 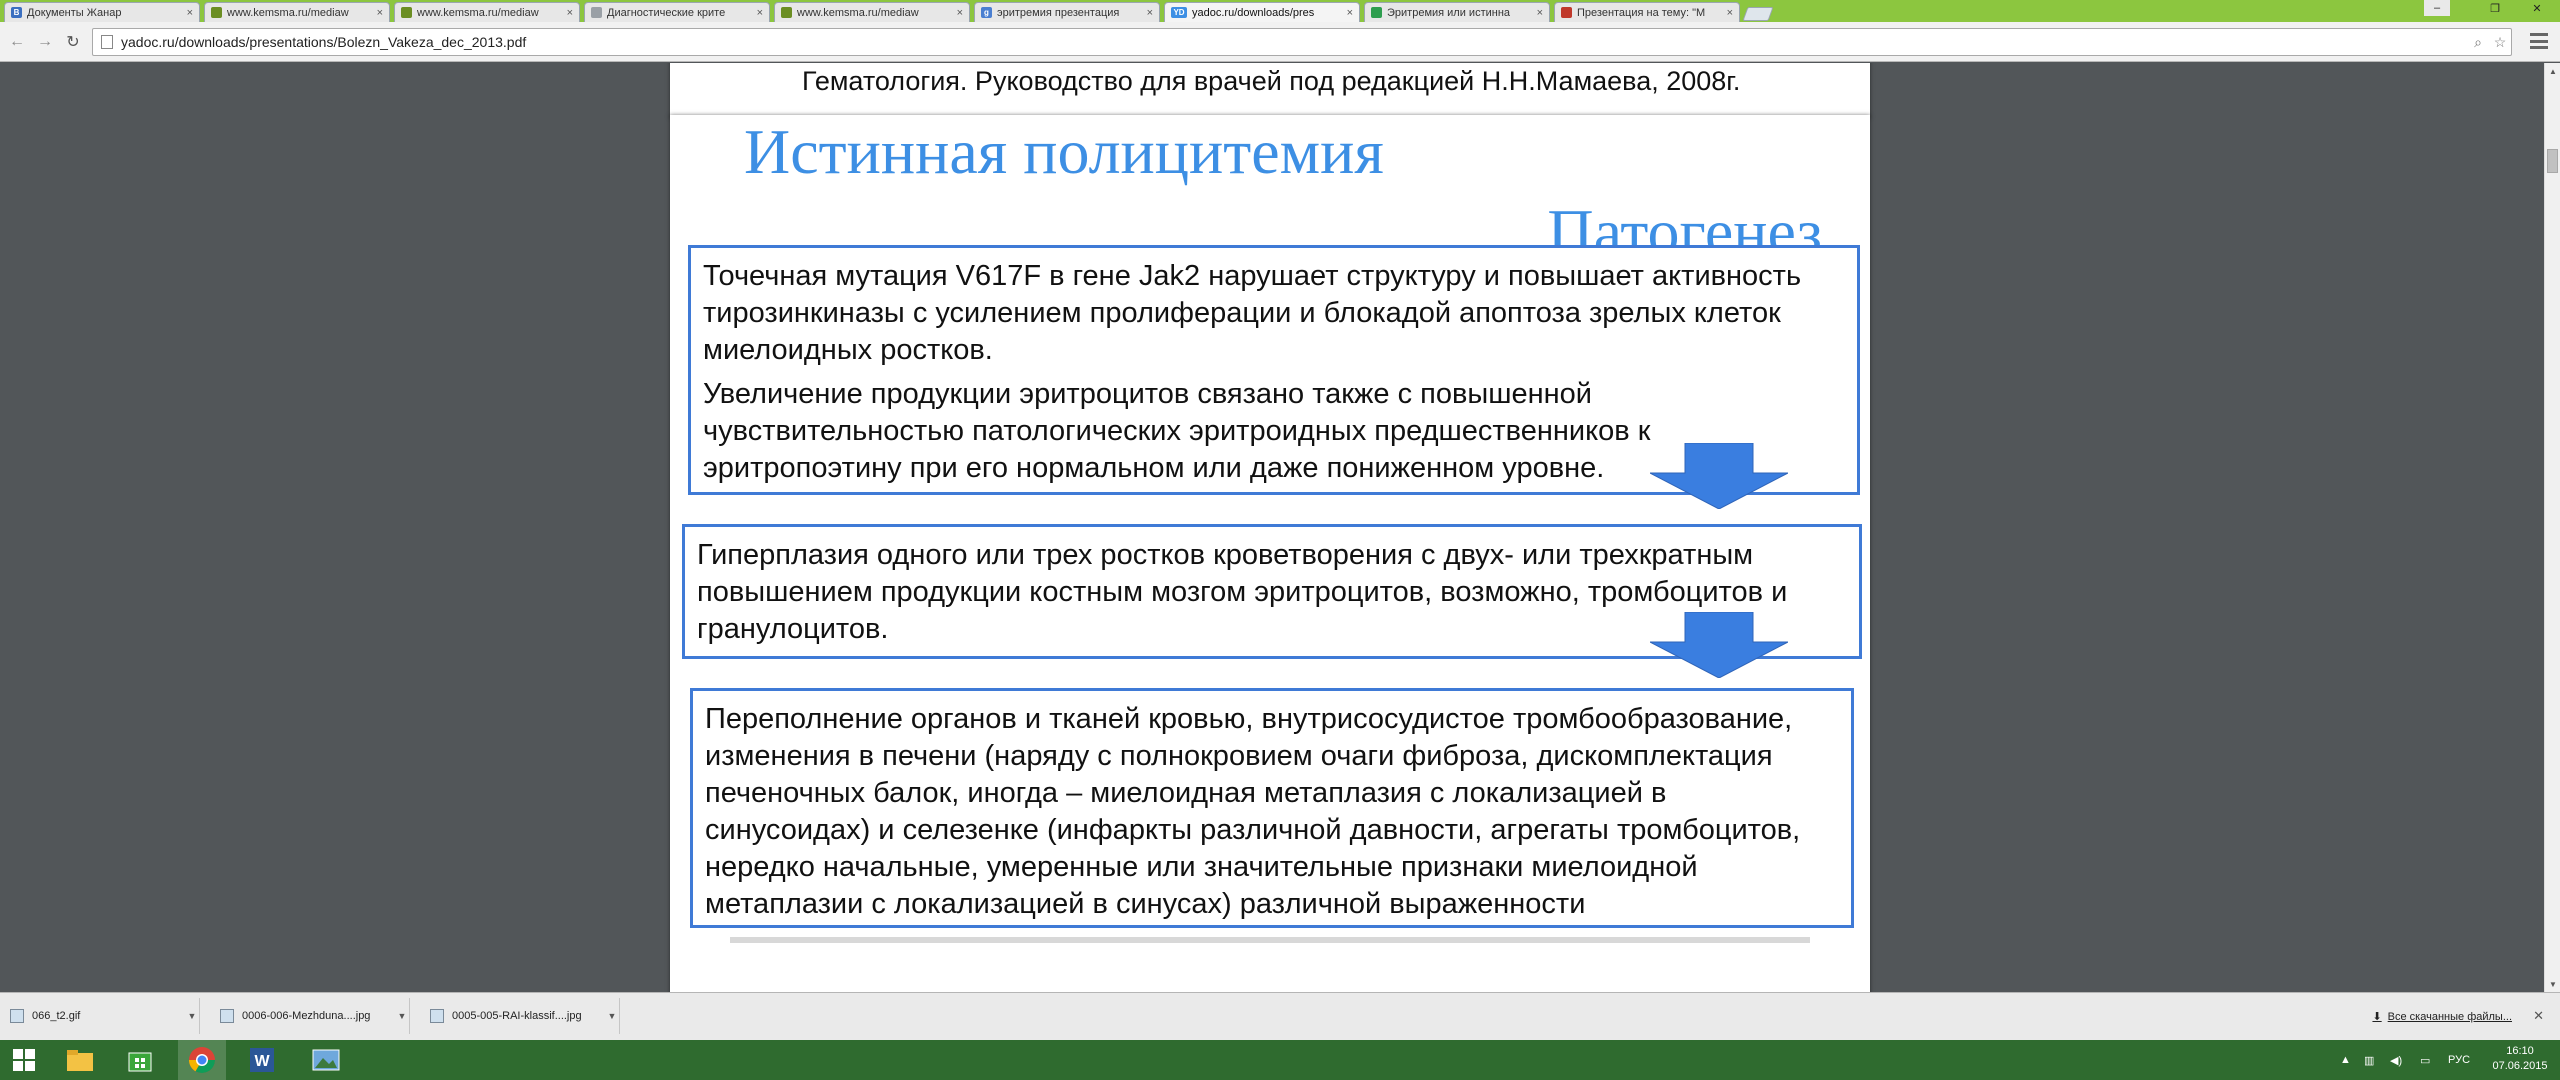 What do you see at coordinates (2369, 1060) in the screenshot?
I see `network-icon: ▥` at bounding box center [2369, 1060].